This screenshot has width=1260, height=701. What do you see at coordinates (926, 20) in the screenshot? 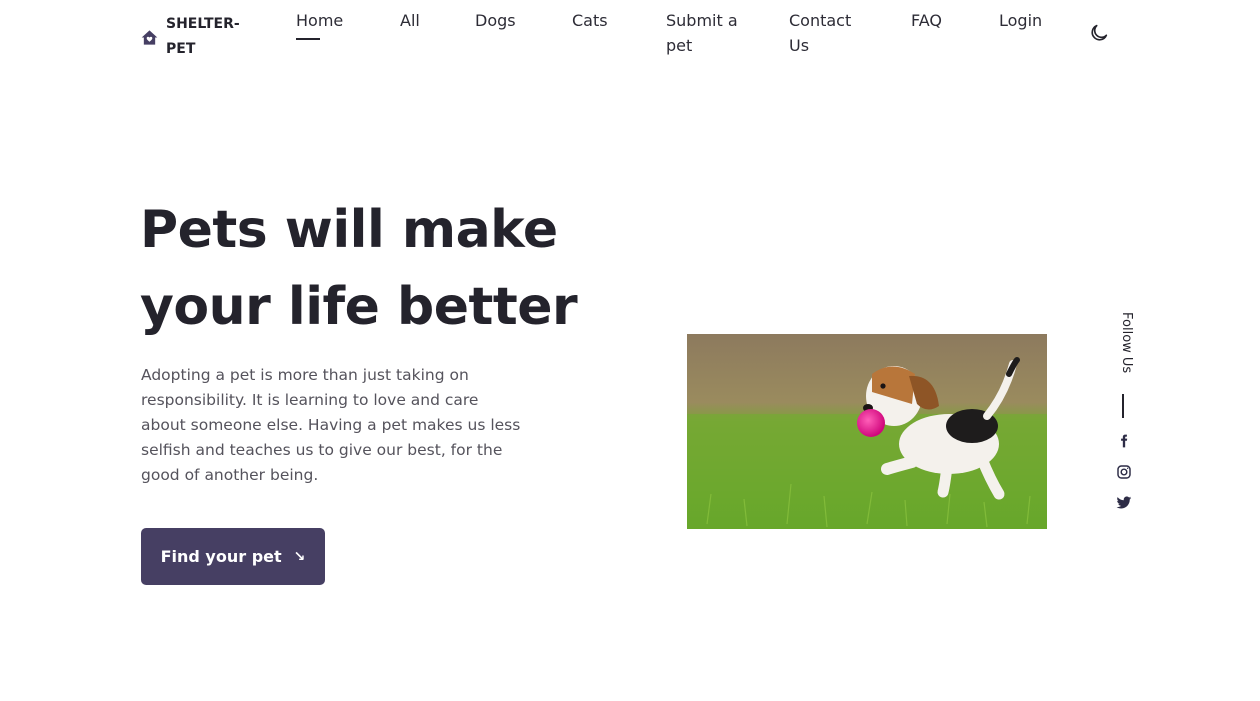
I see `nav-faq: FAQ` at bounding box center [926, 20].